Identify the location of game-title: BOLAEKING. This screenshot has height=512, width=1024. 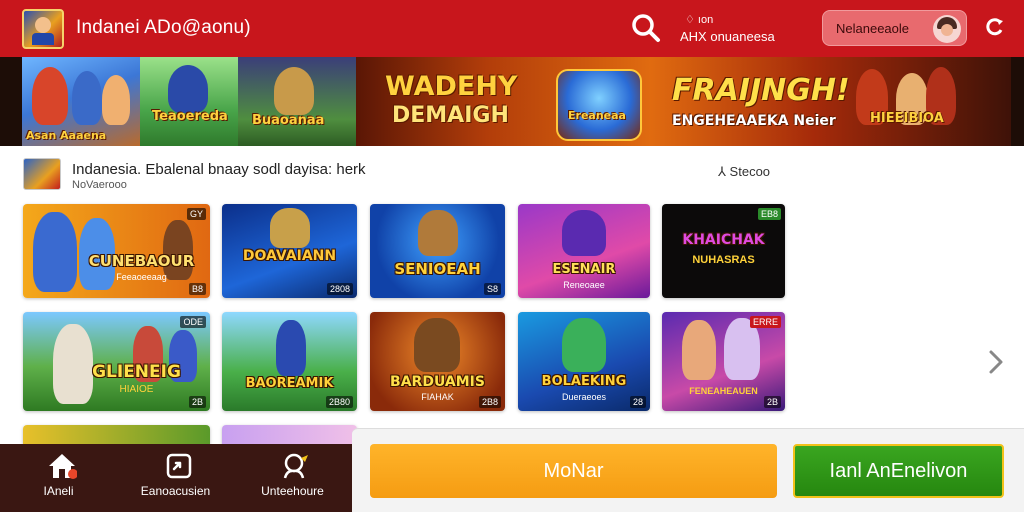
(584, 381).